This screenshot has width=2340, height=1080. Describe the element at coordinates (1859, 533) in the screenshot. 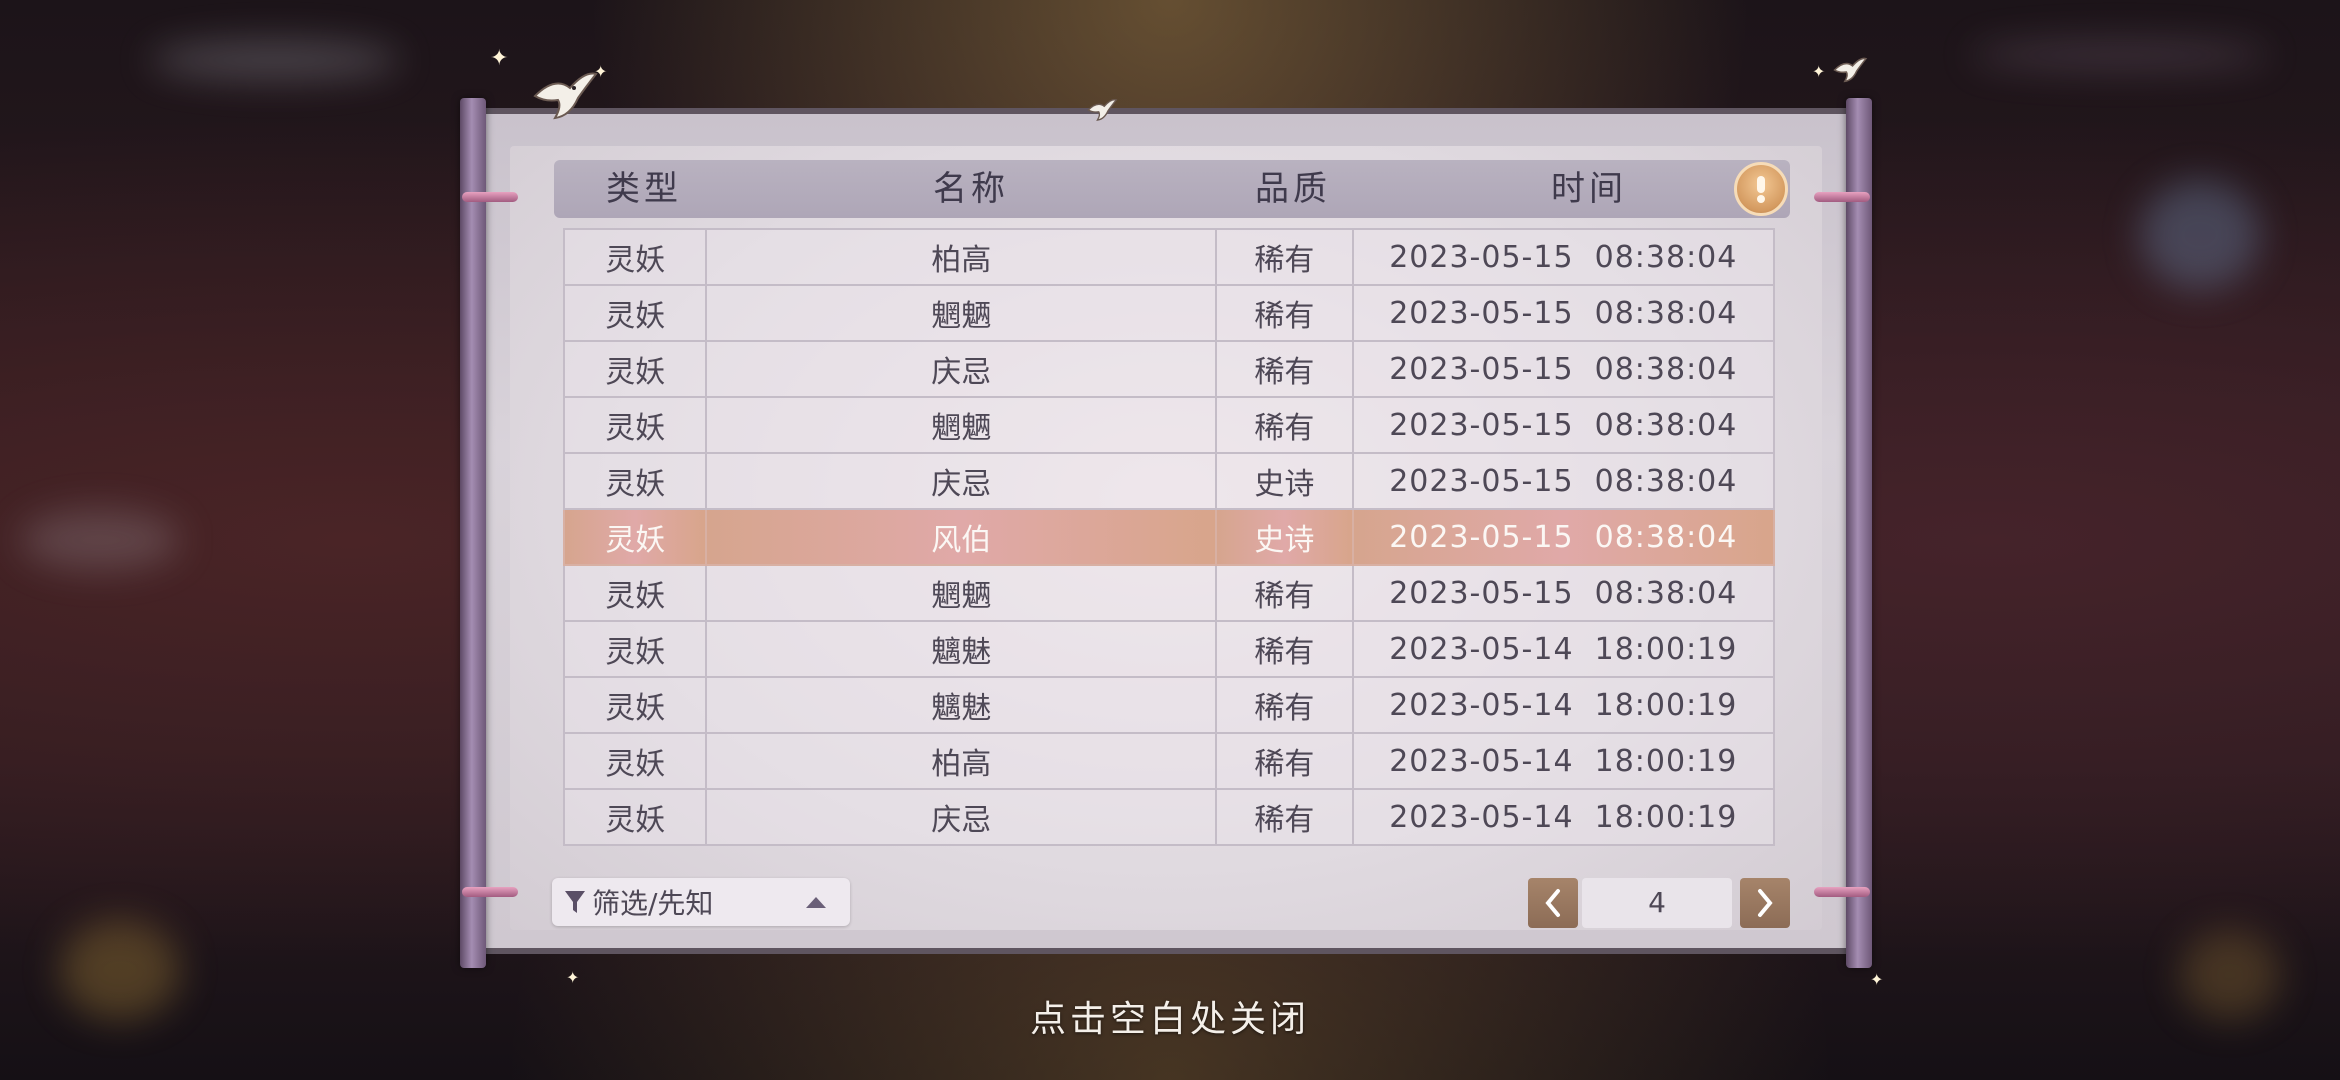

I see `scroll-rod-right` at that location.